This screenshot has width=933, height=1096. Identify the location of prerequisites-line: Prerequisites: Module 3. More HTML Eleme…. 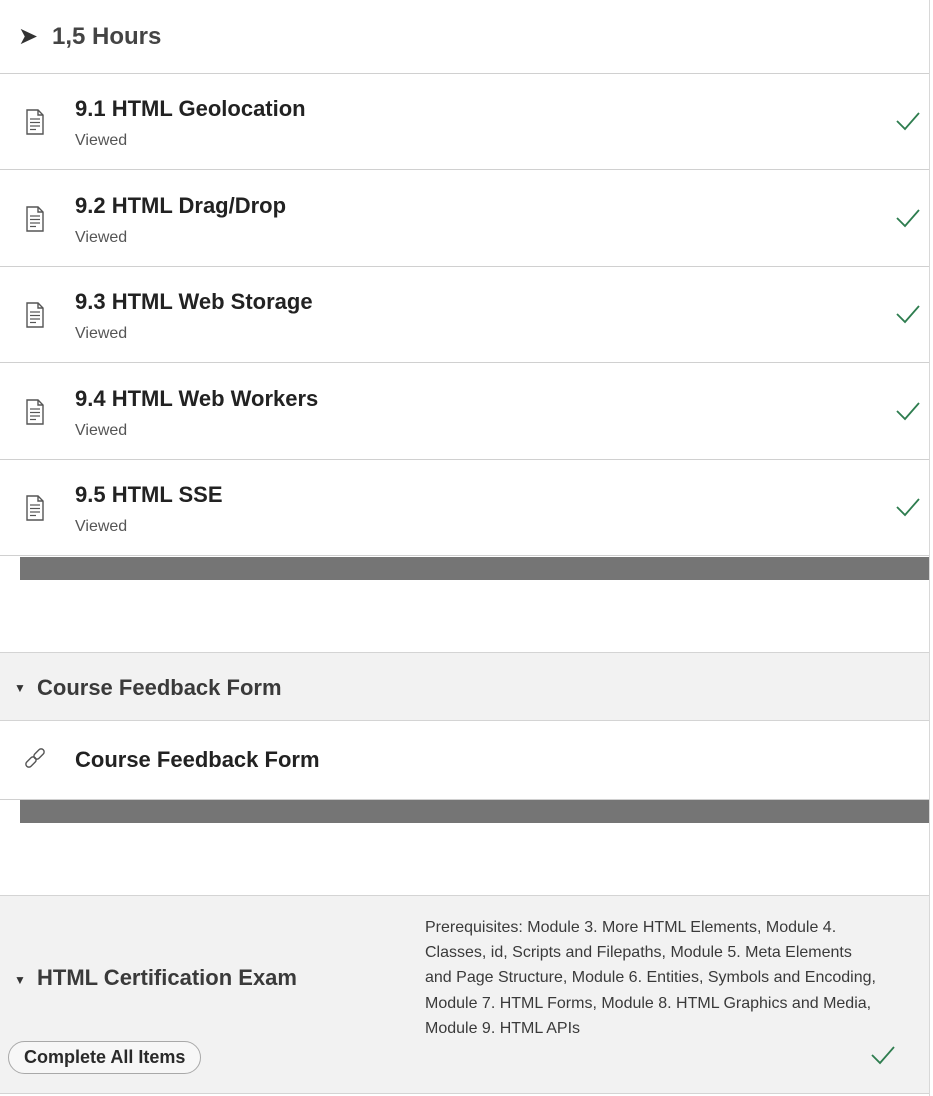
(631, 927).